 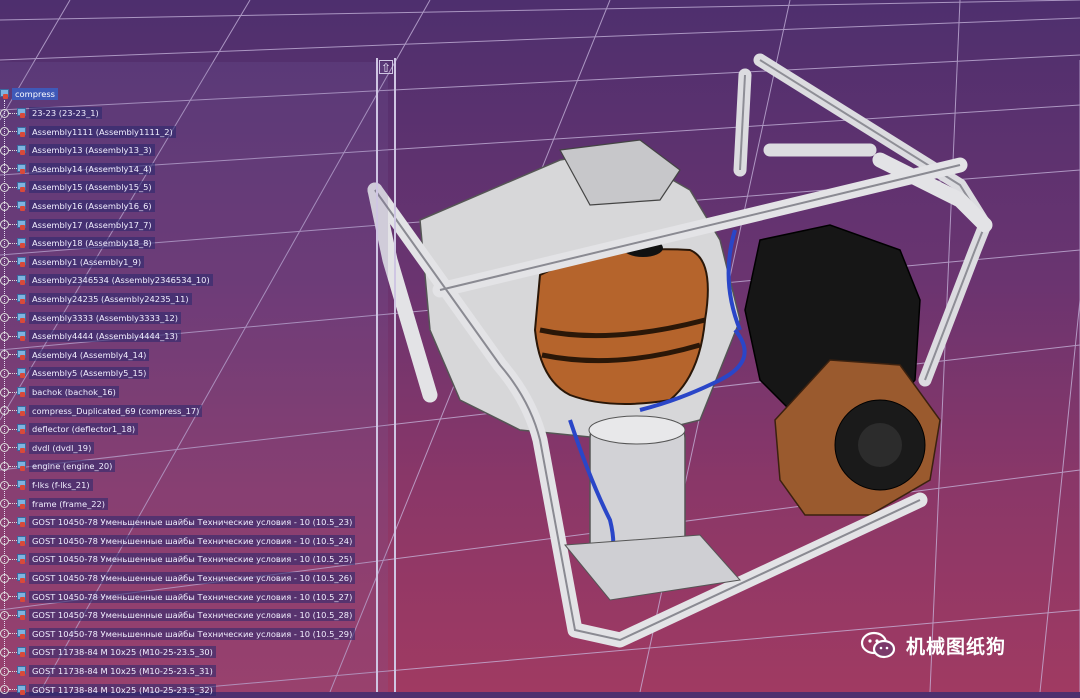 I want to click on tree-node: Assembly2346534 (Assembly2346534_10), so click(x=106, y=280).